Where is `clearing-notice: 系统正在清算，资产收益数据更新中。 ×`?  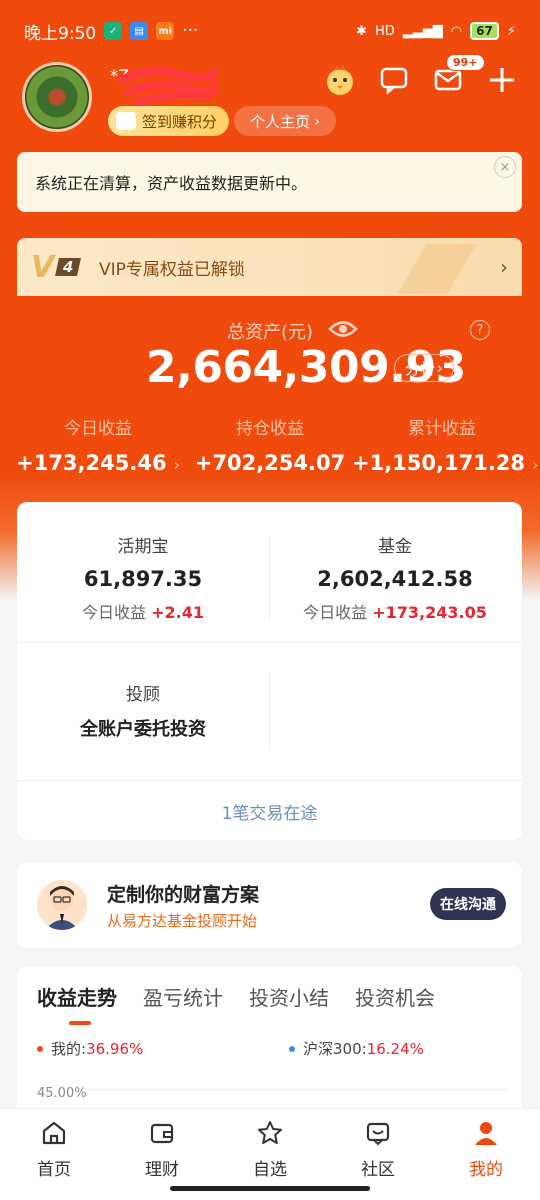
clearing-notice: 系统正在清算，资产收益数据更新中。 × is located at coordinates (269, 182).